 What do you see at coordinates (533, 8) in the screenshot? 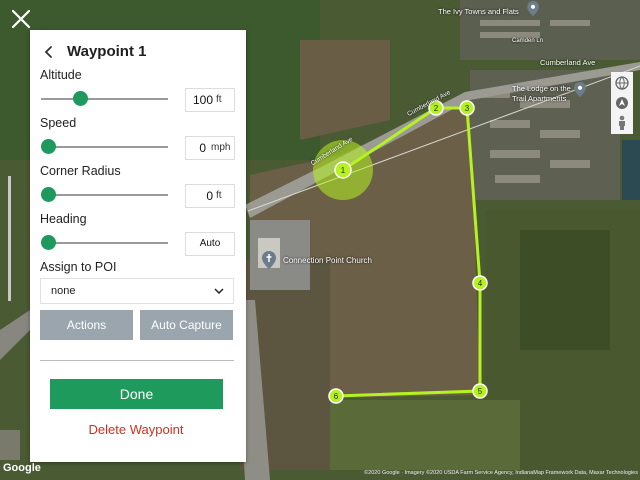
I see `place-pin-icon` at bounding box center [533, 8].